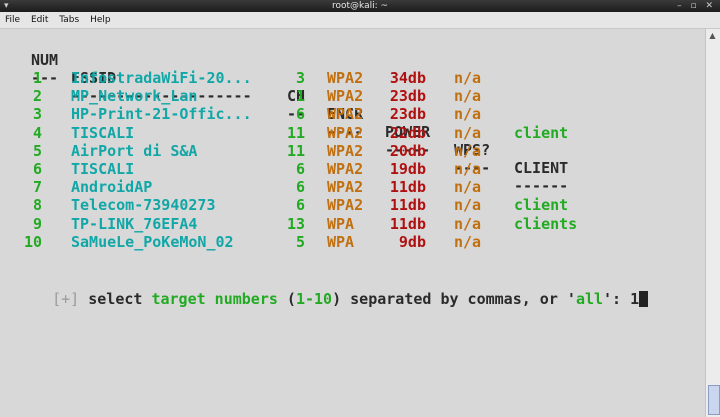 The width and height of the screenshot is (720, 417). What do you see at coordinates (286, 299) in the screenshot?
I see `prompt-text-2: (` at bounding box center [286, 299].